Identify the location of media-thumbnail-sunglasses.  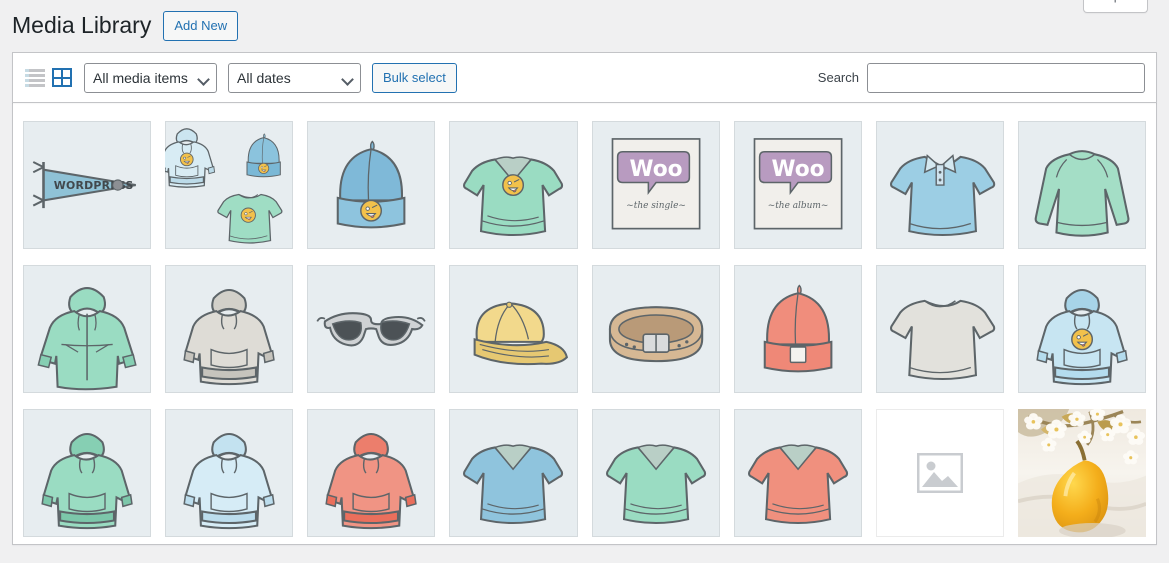
(371, 329).